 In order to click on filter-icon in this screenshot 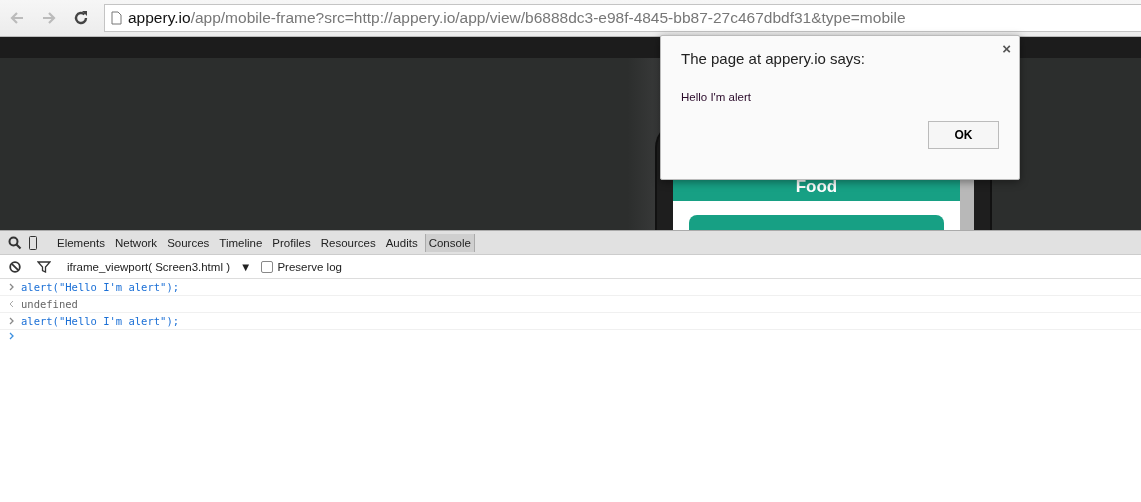, I will do `click(44, 266)`.